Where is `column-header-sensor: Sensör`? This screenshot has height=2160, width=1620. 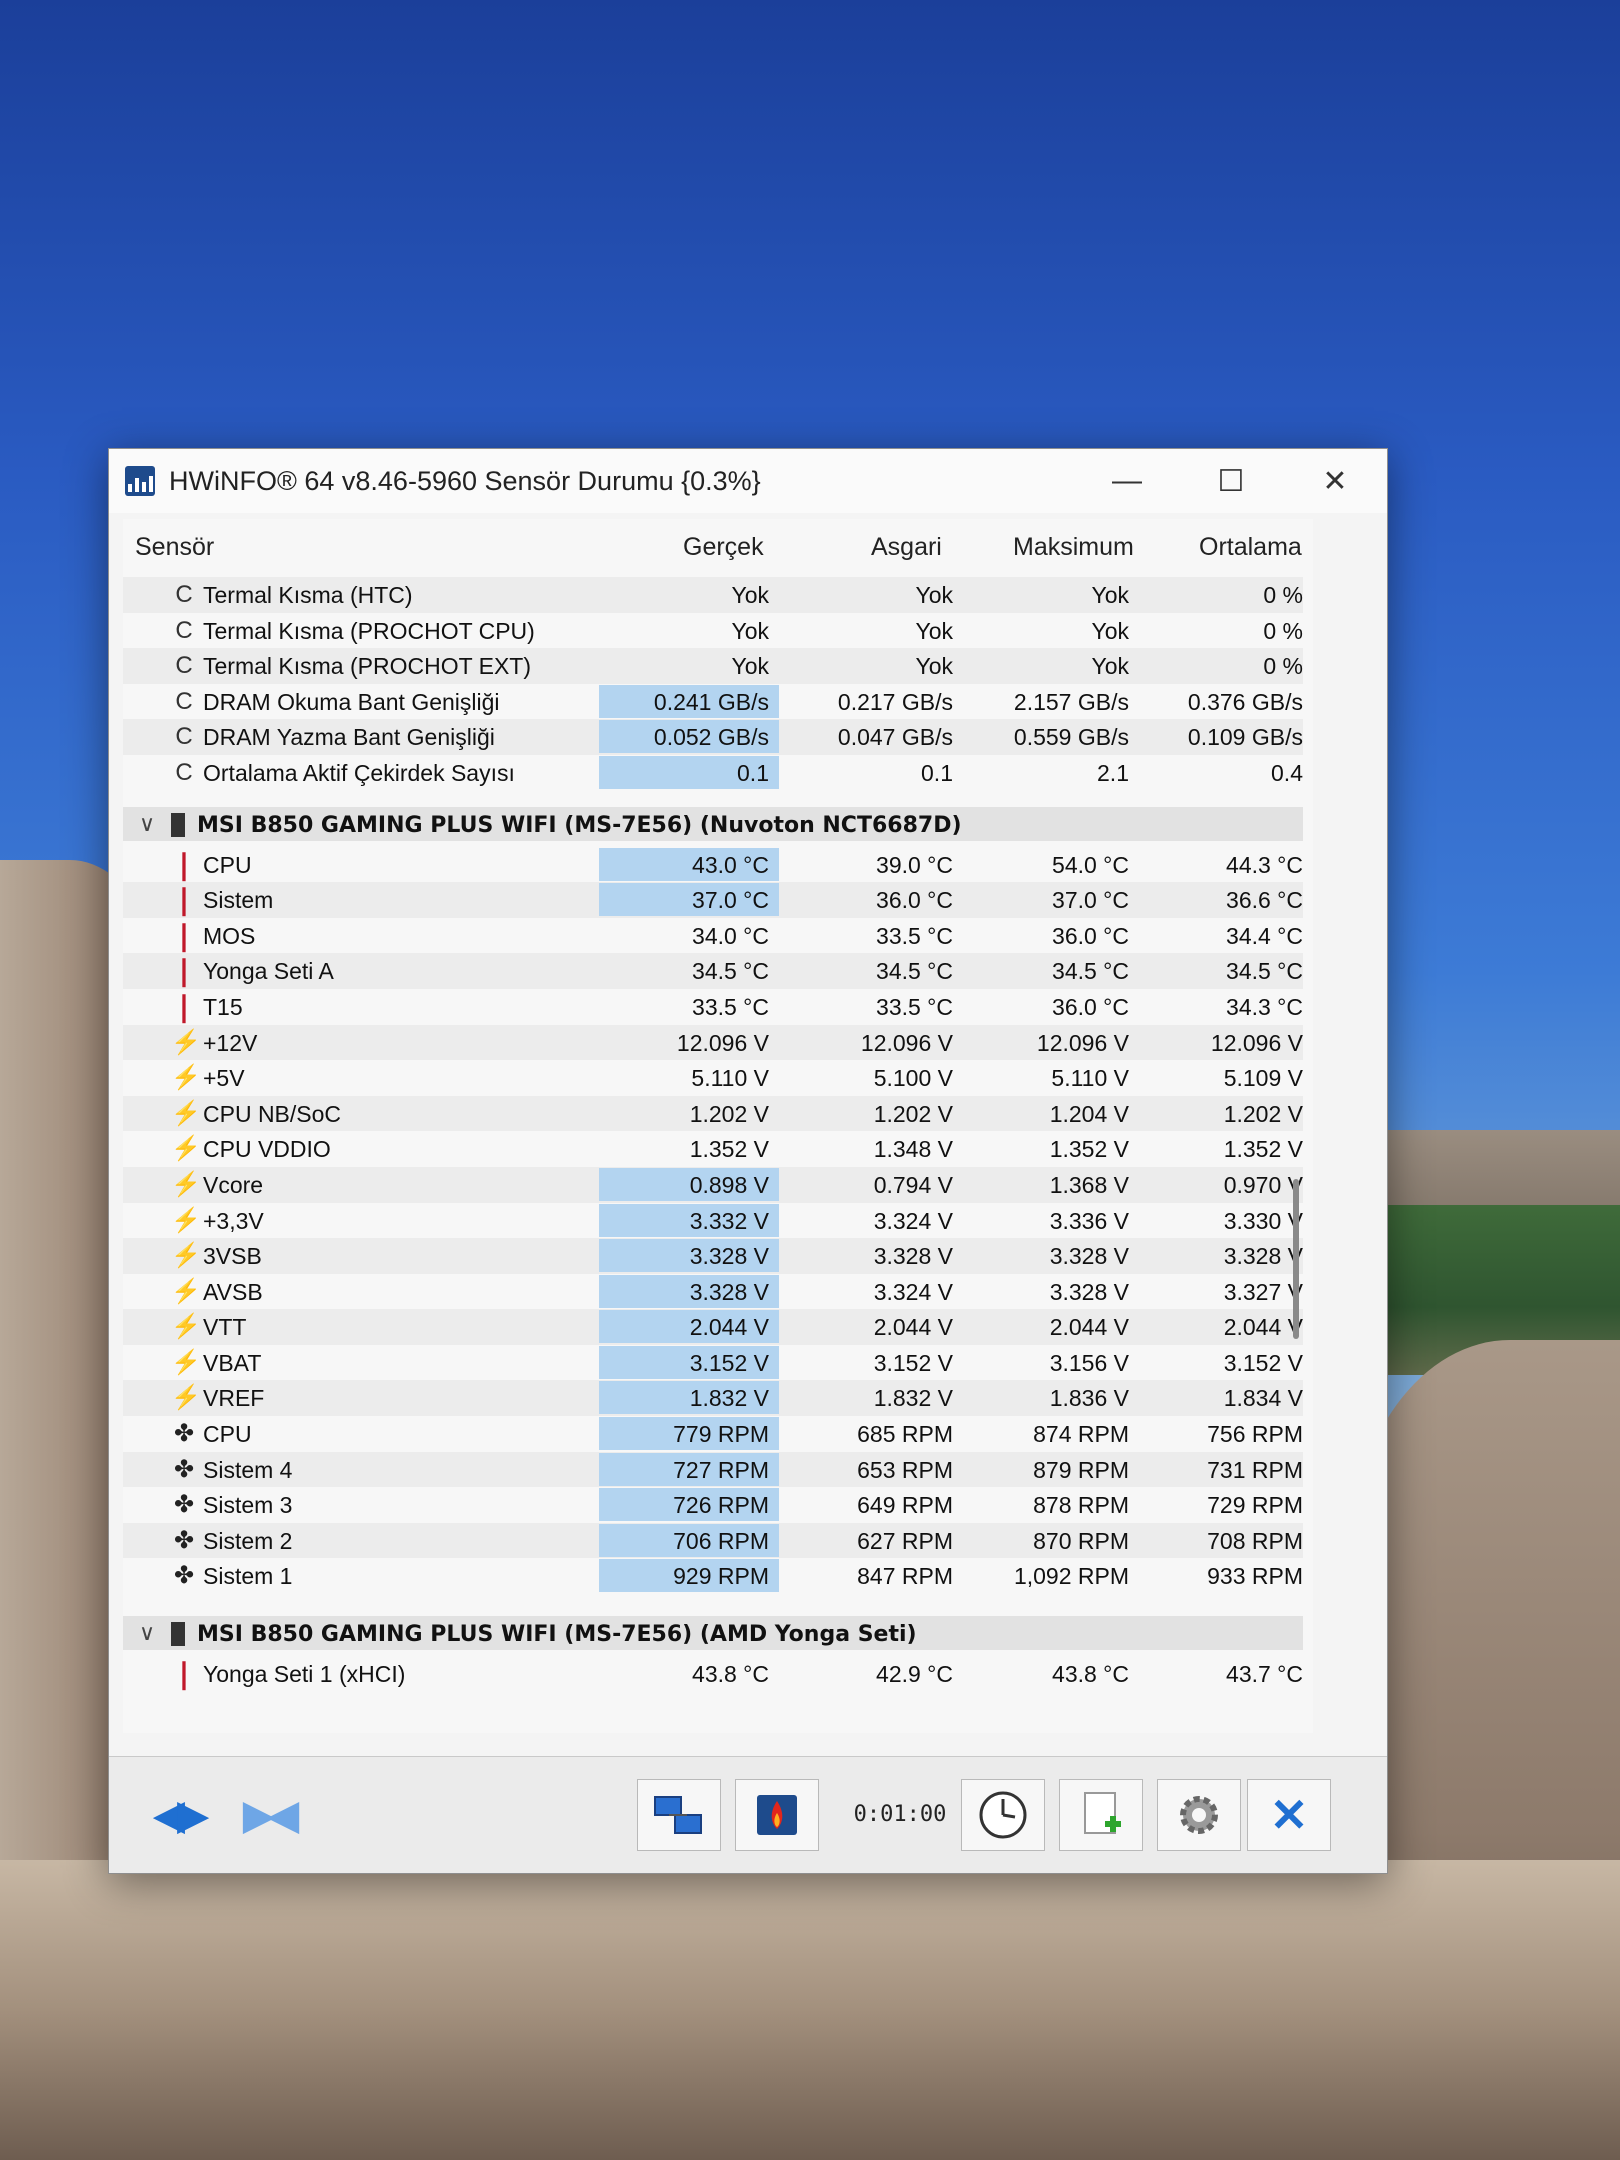 column-header-sensor: Sensör is located at coordinates (174, 547).